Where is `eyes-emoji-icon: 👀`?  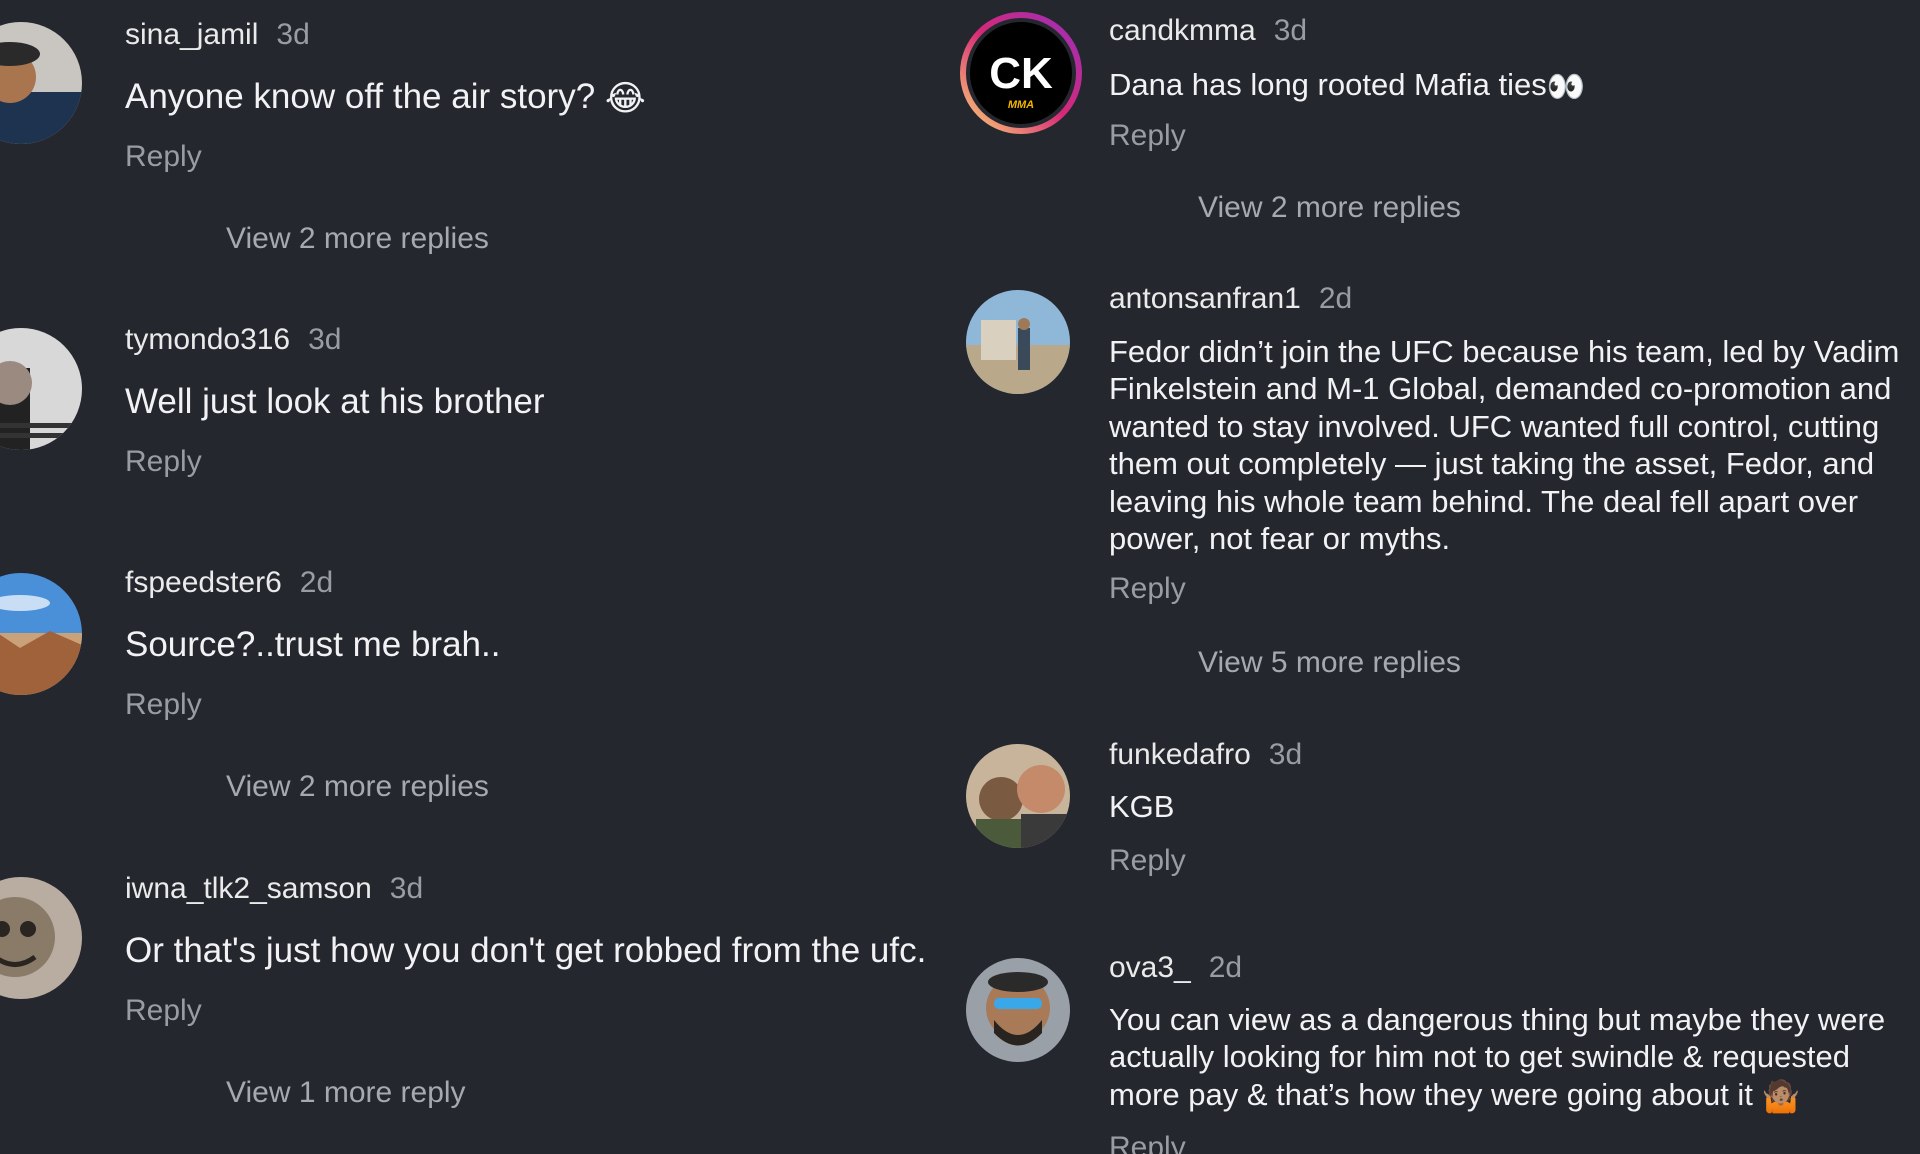 eyes-emoji-icon: 👀 is located at coordinates (1566, 87).